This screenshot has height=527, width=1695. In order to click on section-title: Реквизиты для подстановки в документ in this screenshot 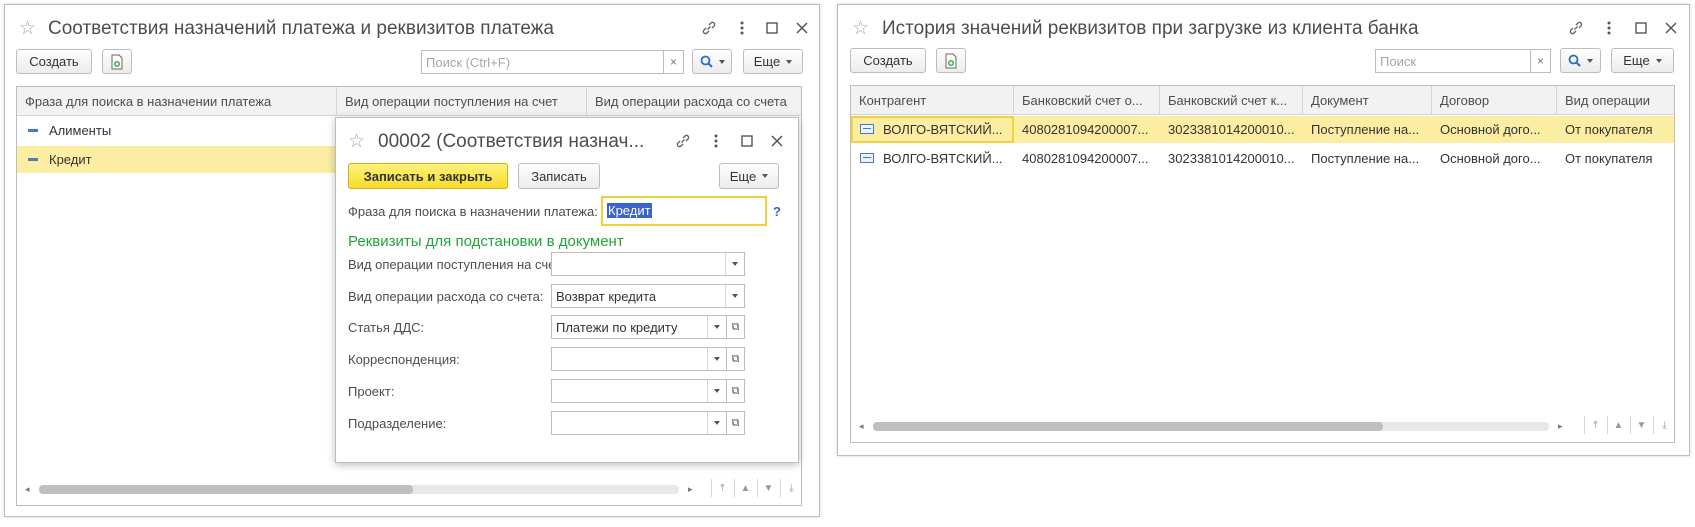, I will do `click(486, 241)`.